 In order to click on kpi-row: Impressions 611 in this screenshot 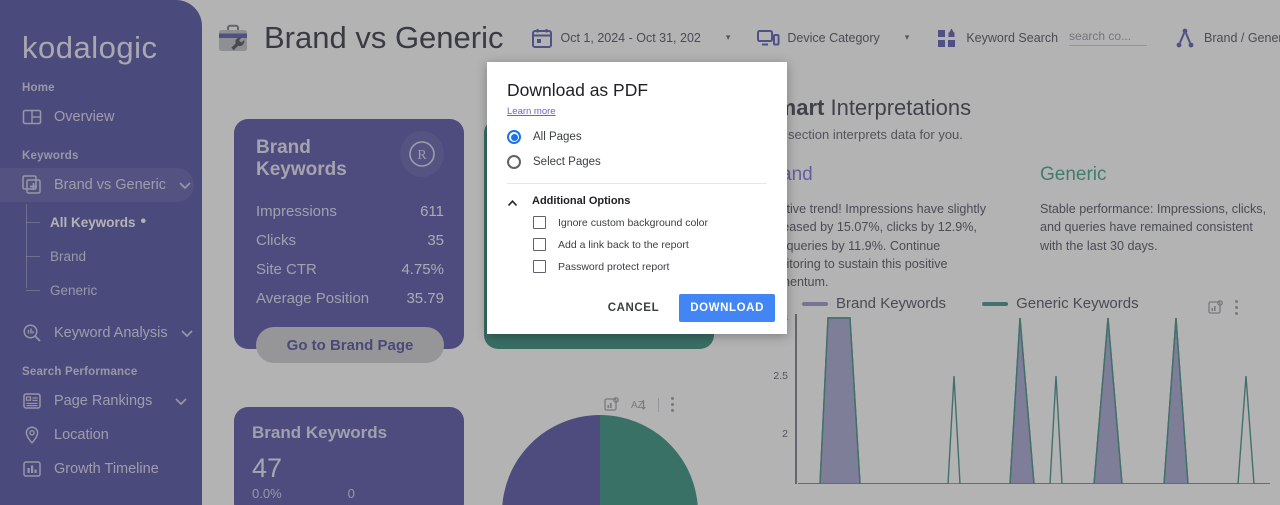, I will do `click(350, 211)`.